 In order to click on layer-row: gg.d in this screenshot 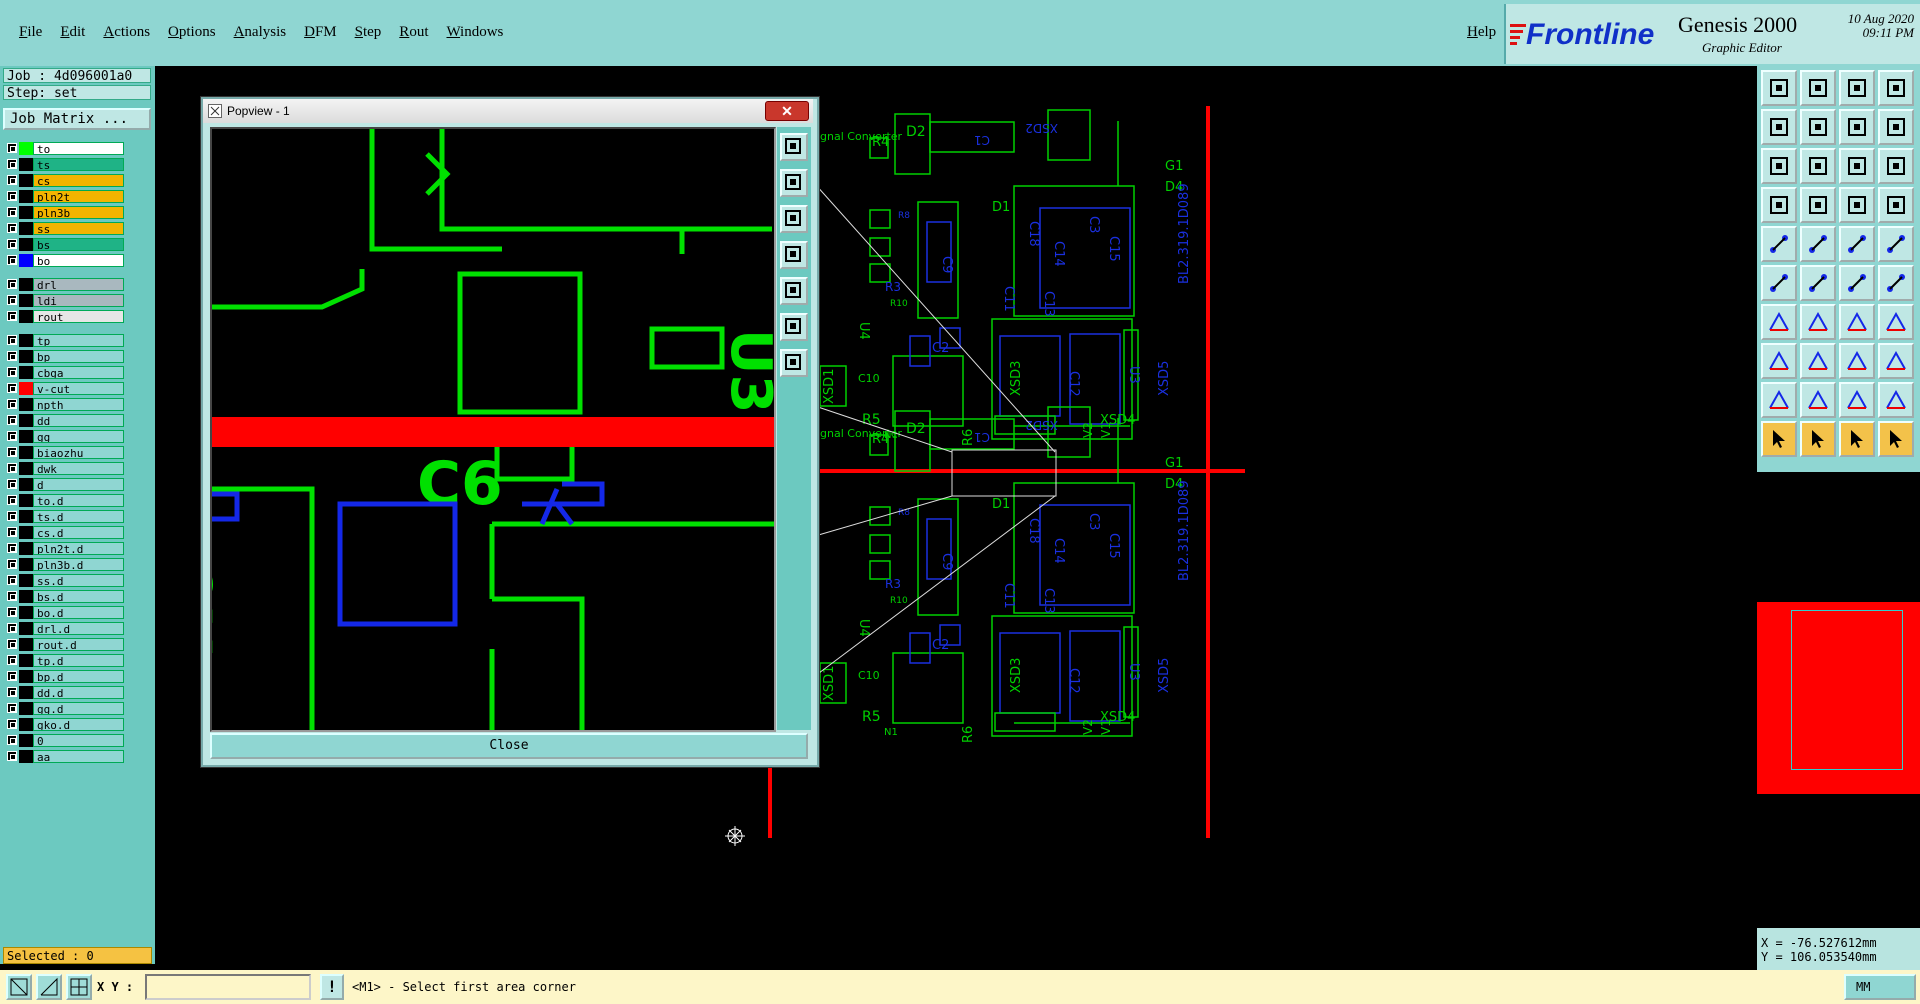, I will do `click(65, 708)`.